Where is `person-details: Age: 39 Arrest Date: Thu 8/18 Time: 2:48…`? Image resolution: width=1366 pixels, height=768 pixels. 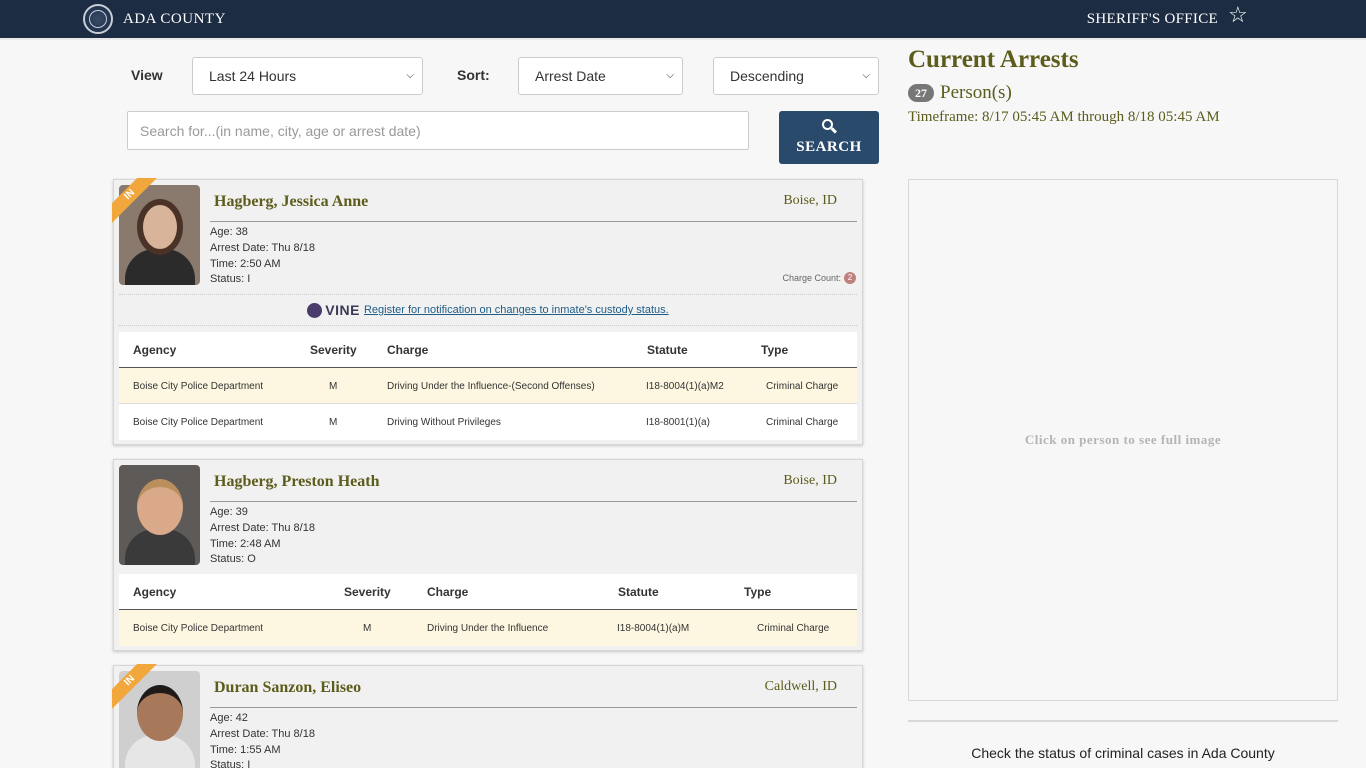
person-details: Age: 39 Arrest Date: Thu 8/18 Time: 2:48… is located at coordinates (262, 536).